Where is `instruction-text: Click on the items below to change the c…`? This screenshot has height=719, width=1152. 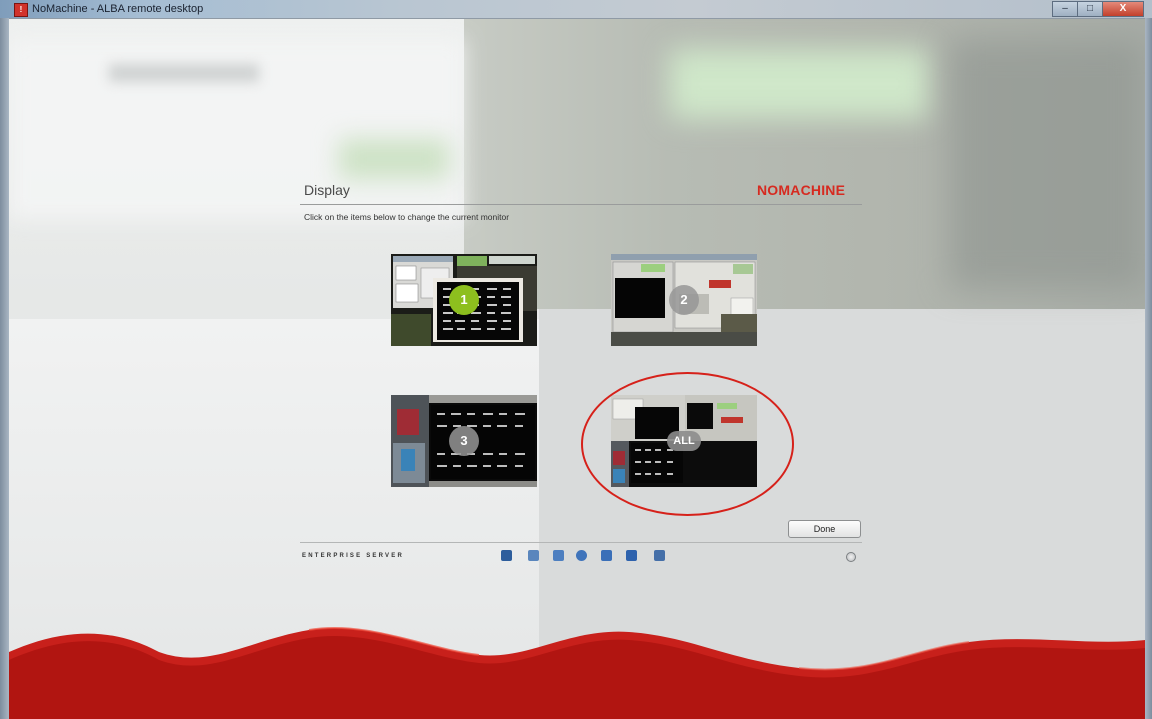 instruction-text: Click on the items below to change the c… is located at coordinates (407, 217).